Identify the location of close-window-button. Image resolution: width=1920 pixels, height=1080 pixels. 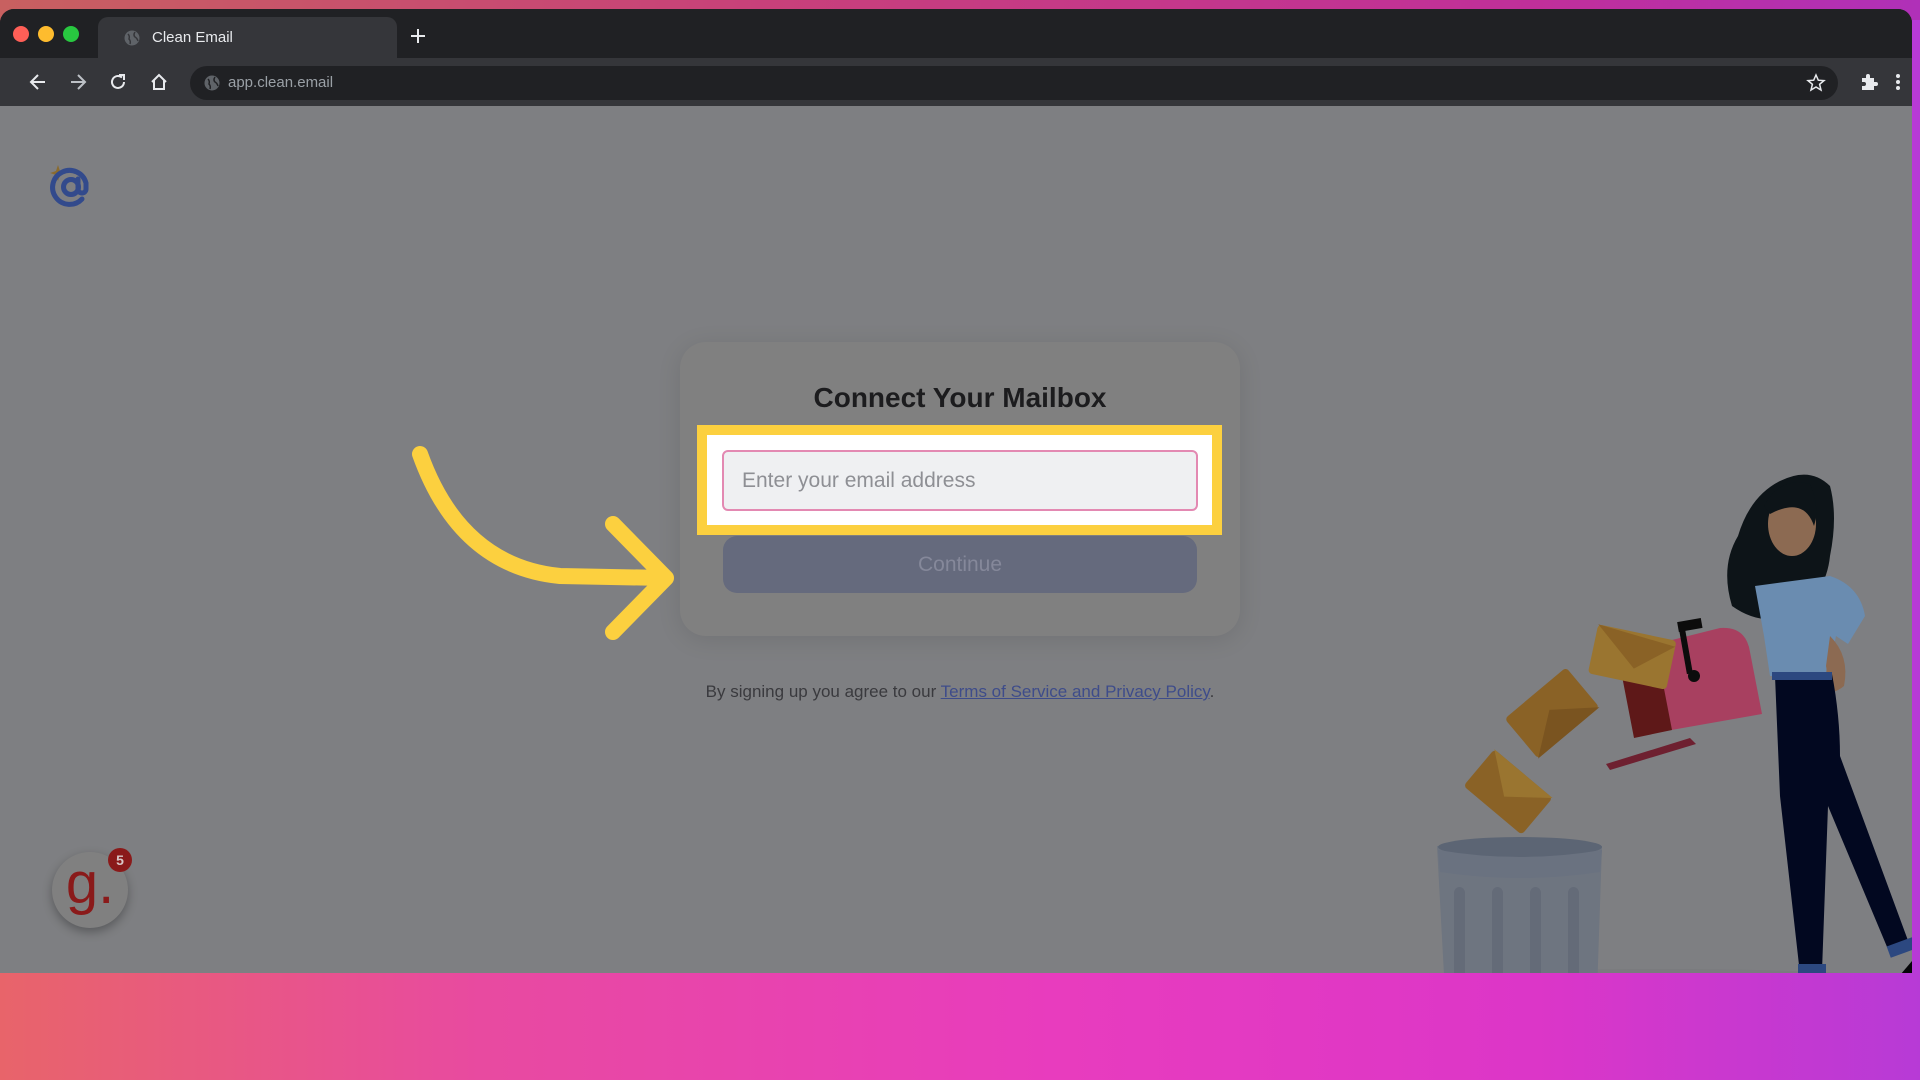
(21, 34).